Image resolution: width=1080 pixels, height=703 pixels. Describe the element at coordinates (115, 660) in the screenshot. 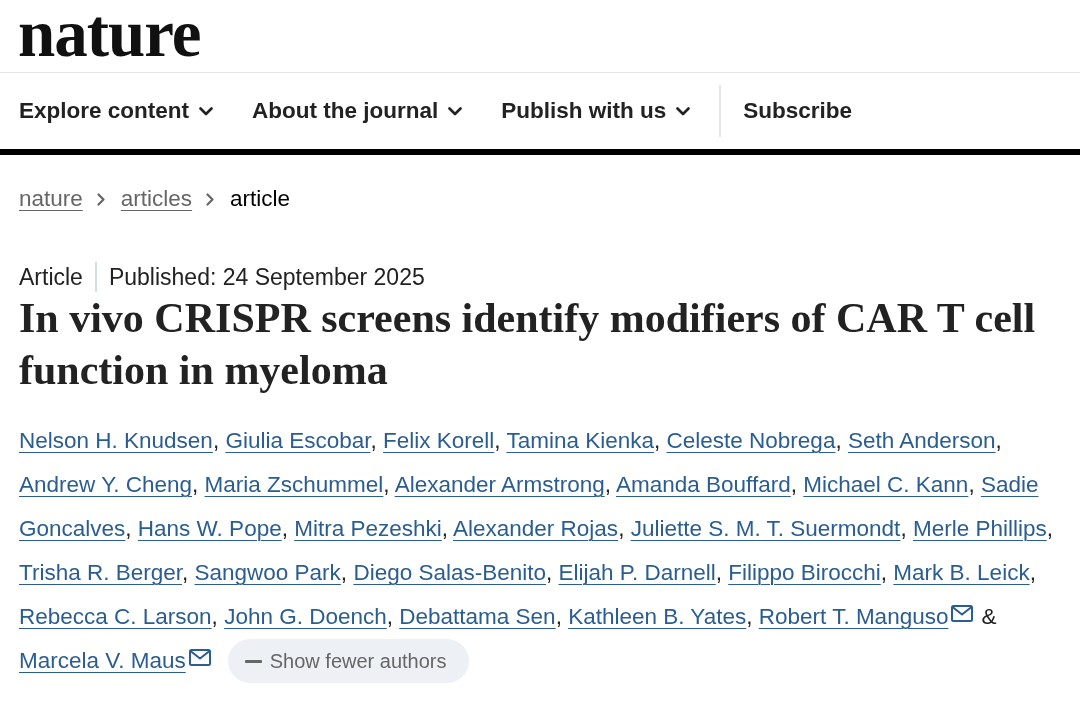

I see `author-link: Marcela V. Maus` at that location.